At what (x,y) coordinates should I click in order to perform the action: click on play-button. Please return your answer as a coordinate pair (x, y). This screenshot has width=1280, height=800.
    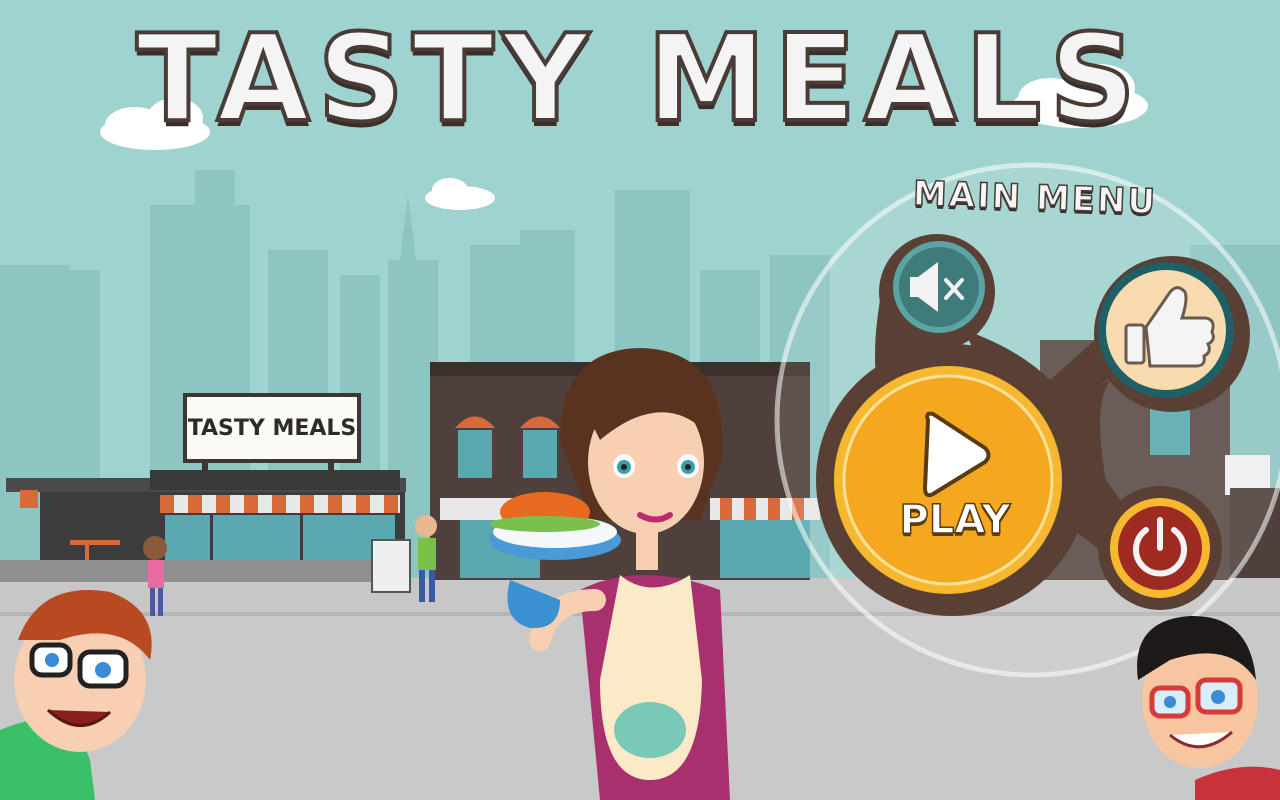
    Looking at the image, I should click on (948, 480).